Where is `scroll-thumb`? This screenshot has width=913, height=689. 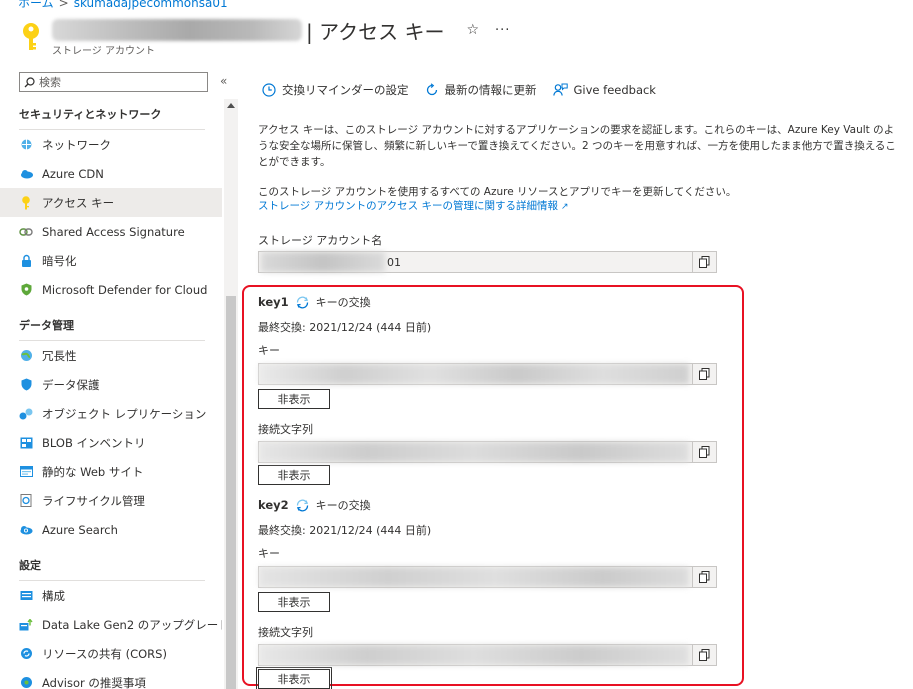
scroll-thumb is located at coordinates (231, 492).